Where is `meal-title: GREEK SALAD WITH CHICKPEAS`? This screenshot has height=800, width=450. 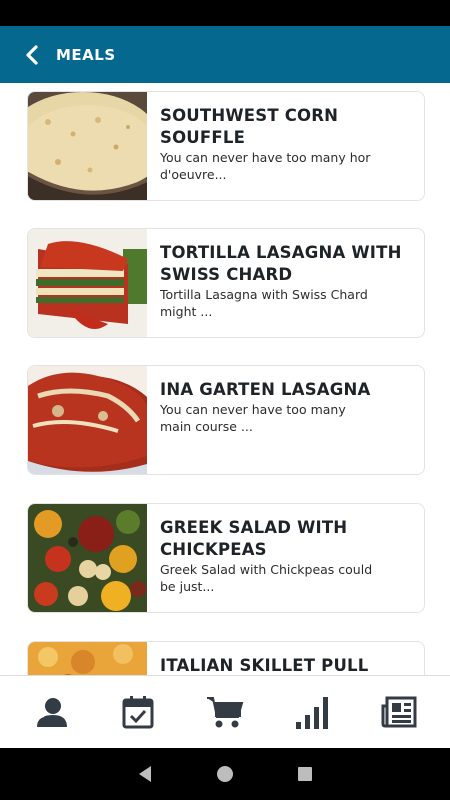
meal-title: GREEK SALAD WITH CHICKPEAS is located at coordinates (254, 538).